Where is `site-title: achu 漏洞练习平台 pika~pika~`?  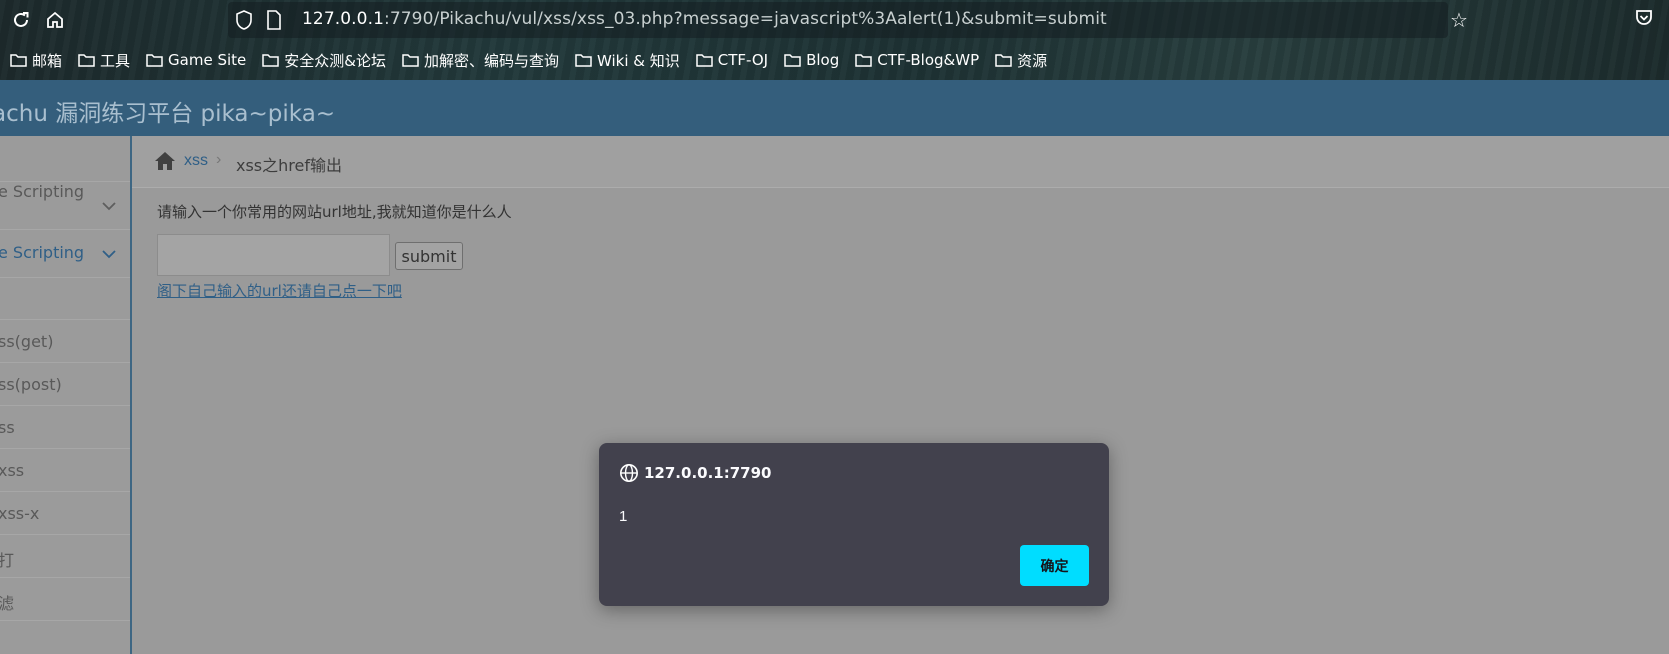
site-title: achu 漏洞练习平台 pika~pika~ is located at coordinates (168, 114).